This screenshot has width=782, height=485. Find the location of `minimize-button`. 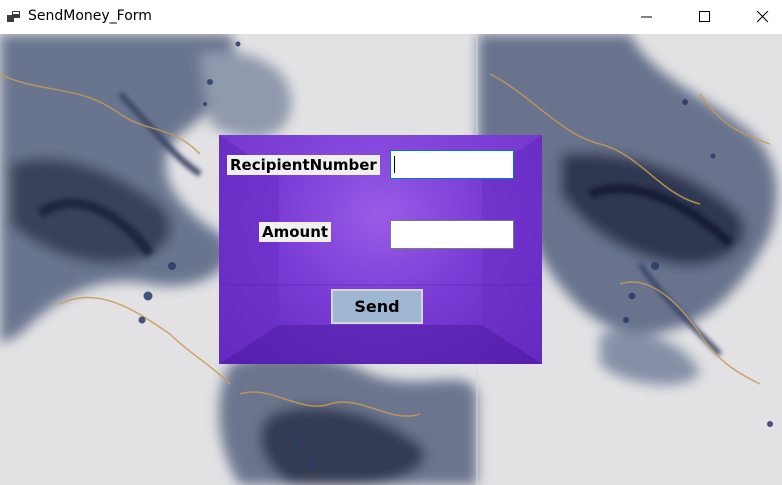

minimize-button is located at coordinates (647, 17).